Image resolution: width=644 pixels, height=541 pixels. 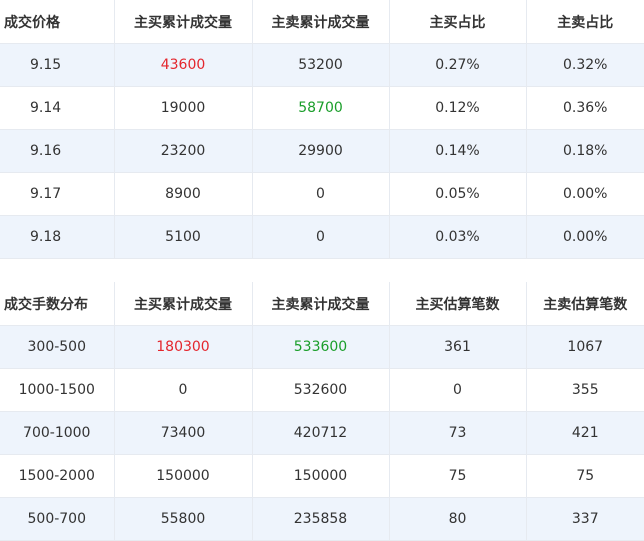 I want to click on sell-count-cell: 421, so click(x=584, y=433).